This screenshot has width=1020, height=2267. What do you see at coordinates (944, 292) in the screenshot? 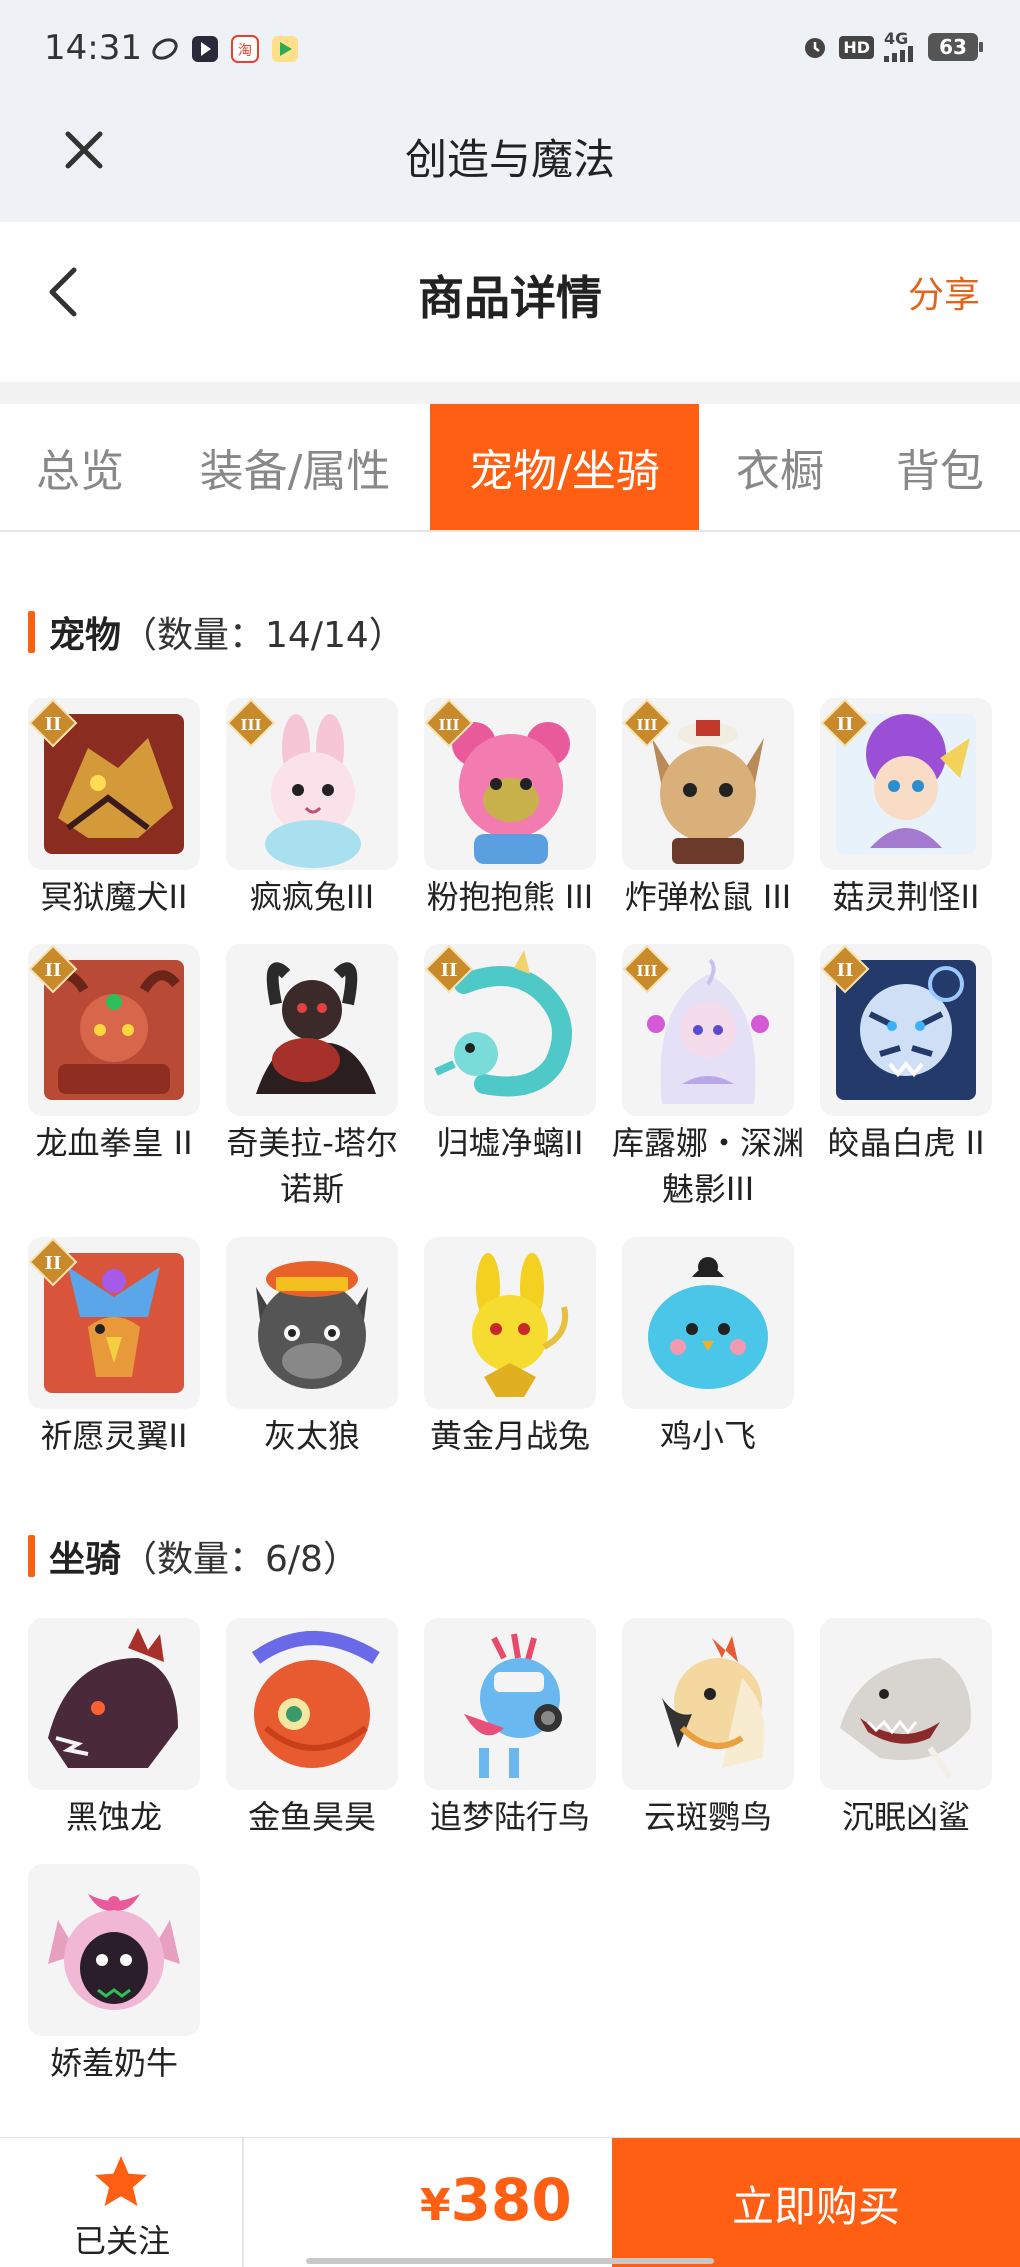
I see `share-button: 分享` at bounding box center [944, 292].